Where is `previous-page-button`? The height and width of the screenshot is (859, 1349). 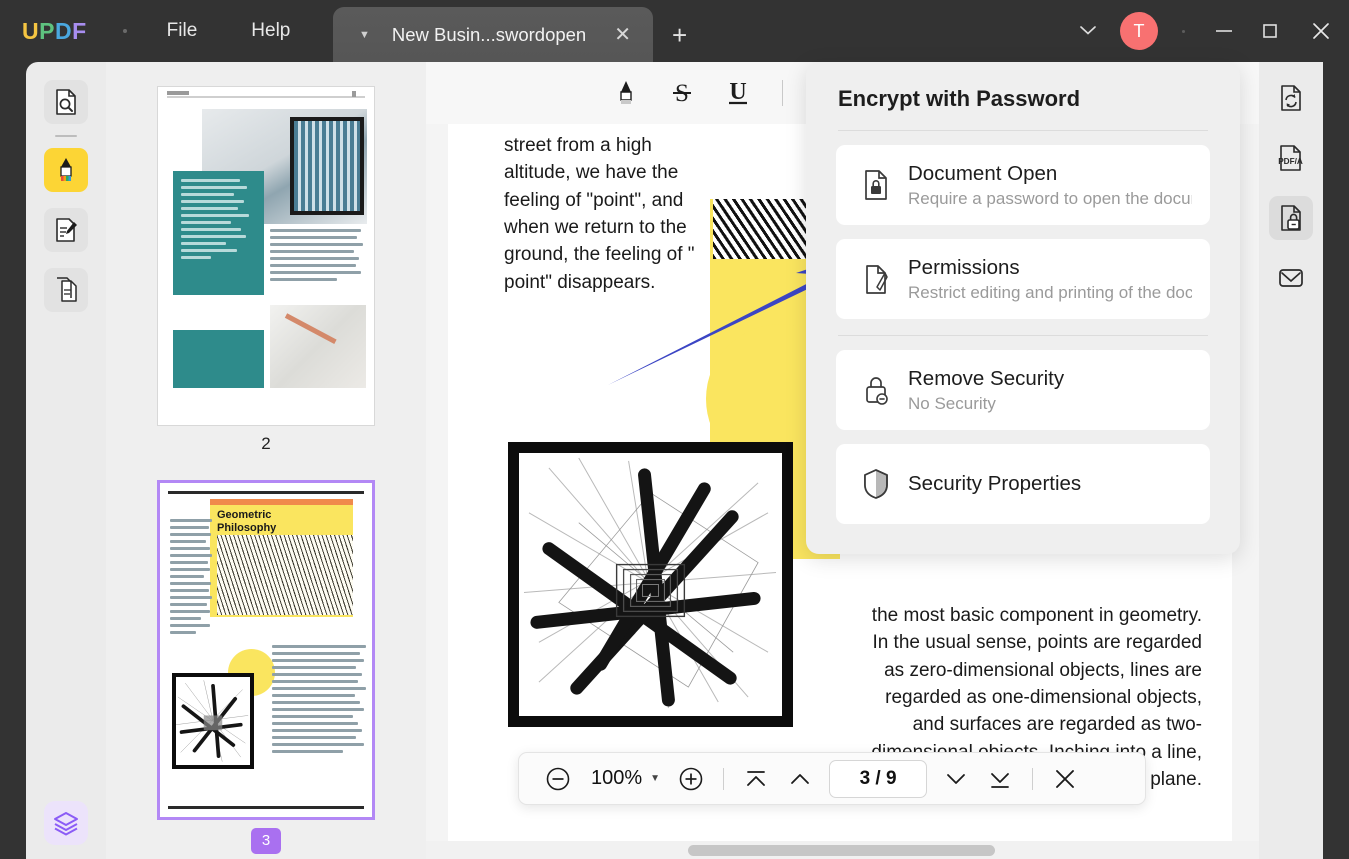
previous-page-button is located at coordinates (800, 779).